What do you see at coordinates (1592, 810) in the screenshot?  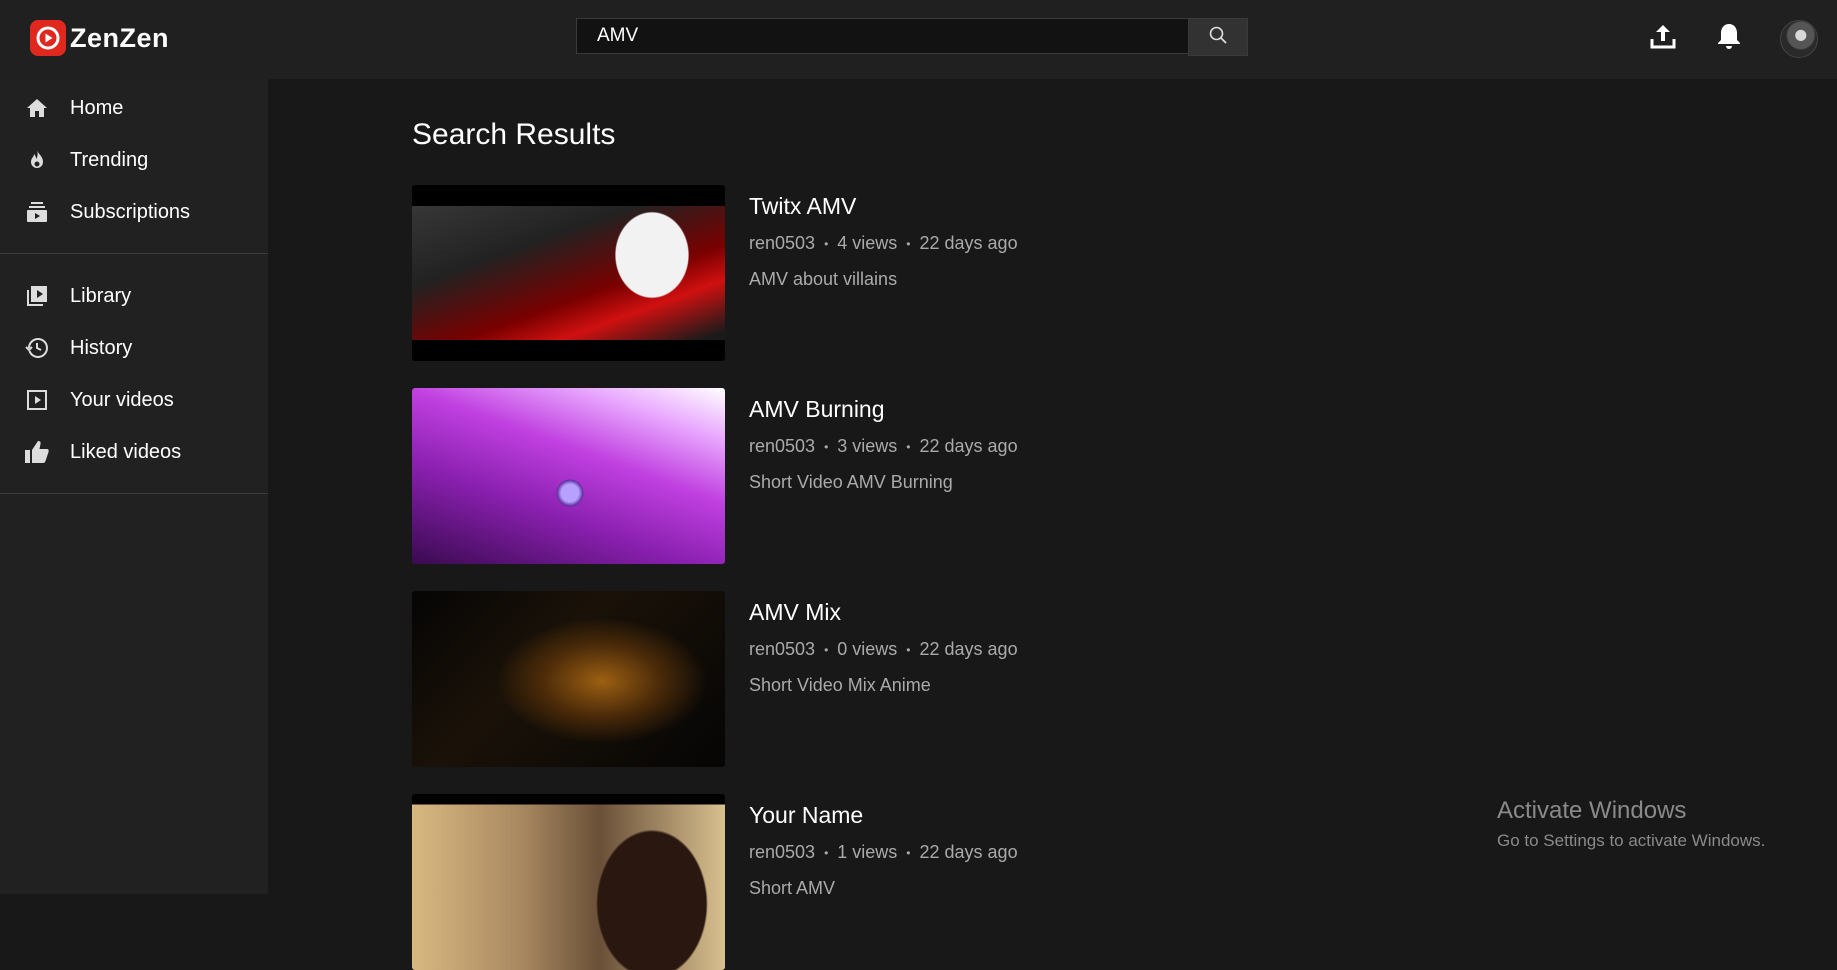 I see `watermark-title: Activate Windows` at bounding box center [1592, 810].